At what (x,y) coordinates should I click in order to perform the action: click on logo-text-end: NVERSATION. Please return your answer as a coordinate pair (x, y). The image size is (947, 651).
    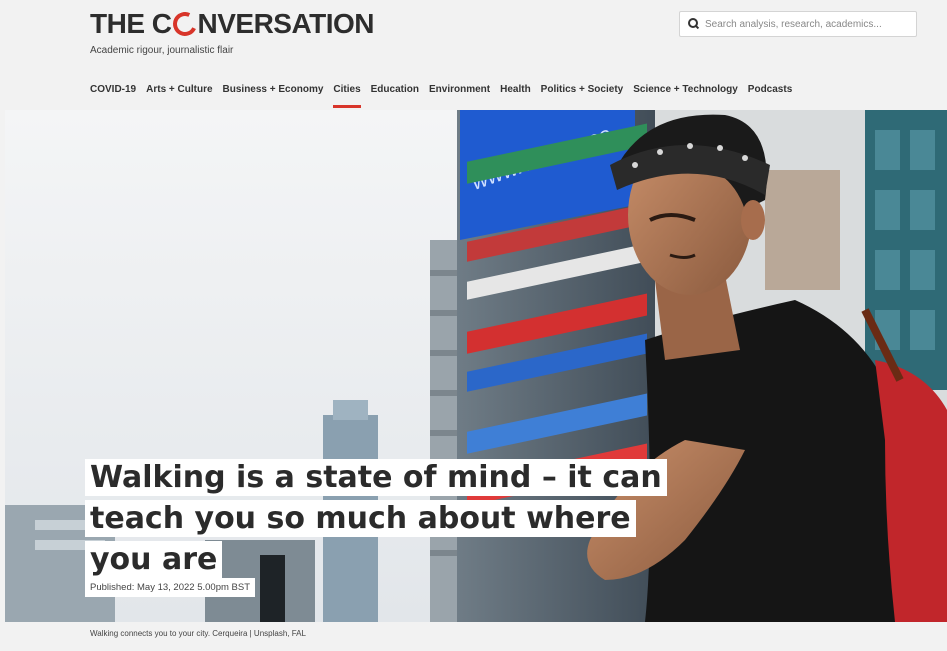
    Looking at the image, I should click on (286, 23).